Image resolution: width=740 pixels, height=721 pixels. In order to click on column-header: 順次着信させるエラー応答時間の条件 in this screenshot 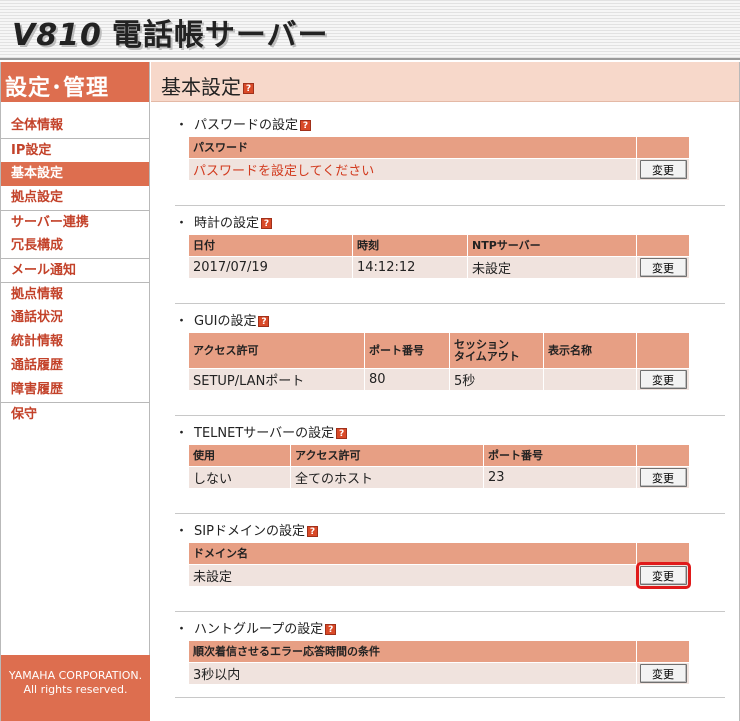, I will do `click(412, 651)`.